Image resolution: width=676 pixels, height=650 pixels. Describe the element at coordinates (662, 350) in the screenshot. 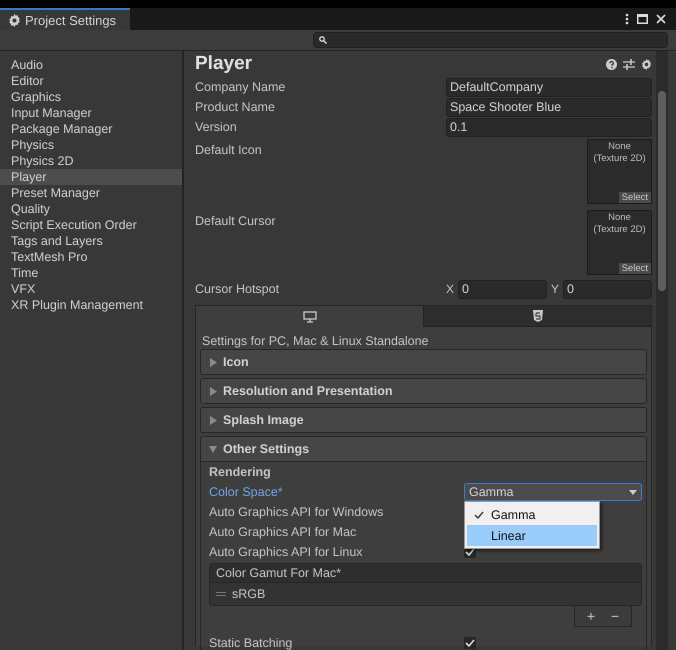

I see `scrollbar` at that location.